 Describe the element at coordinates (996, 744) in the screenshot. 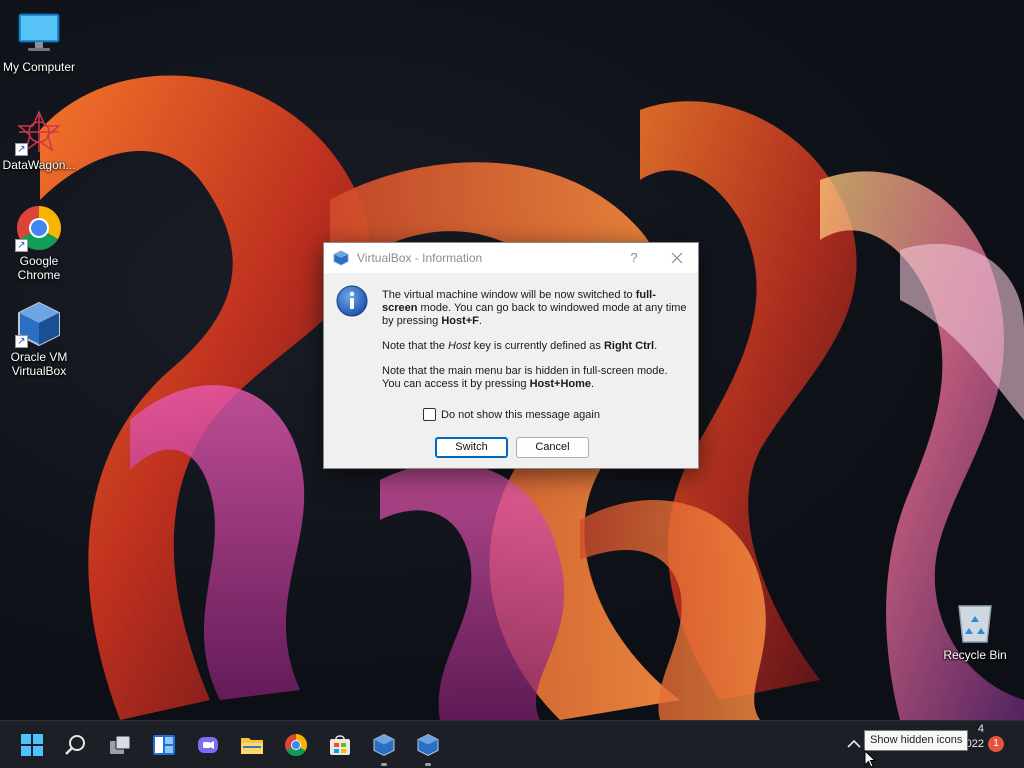

I see `notification-badge: 1` at that location.